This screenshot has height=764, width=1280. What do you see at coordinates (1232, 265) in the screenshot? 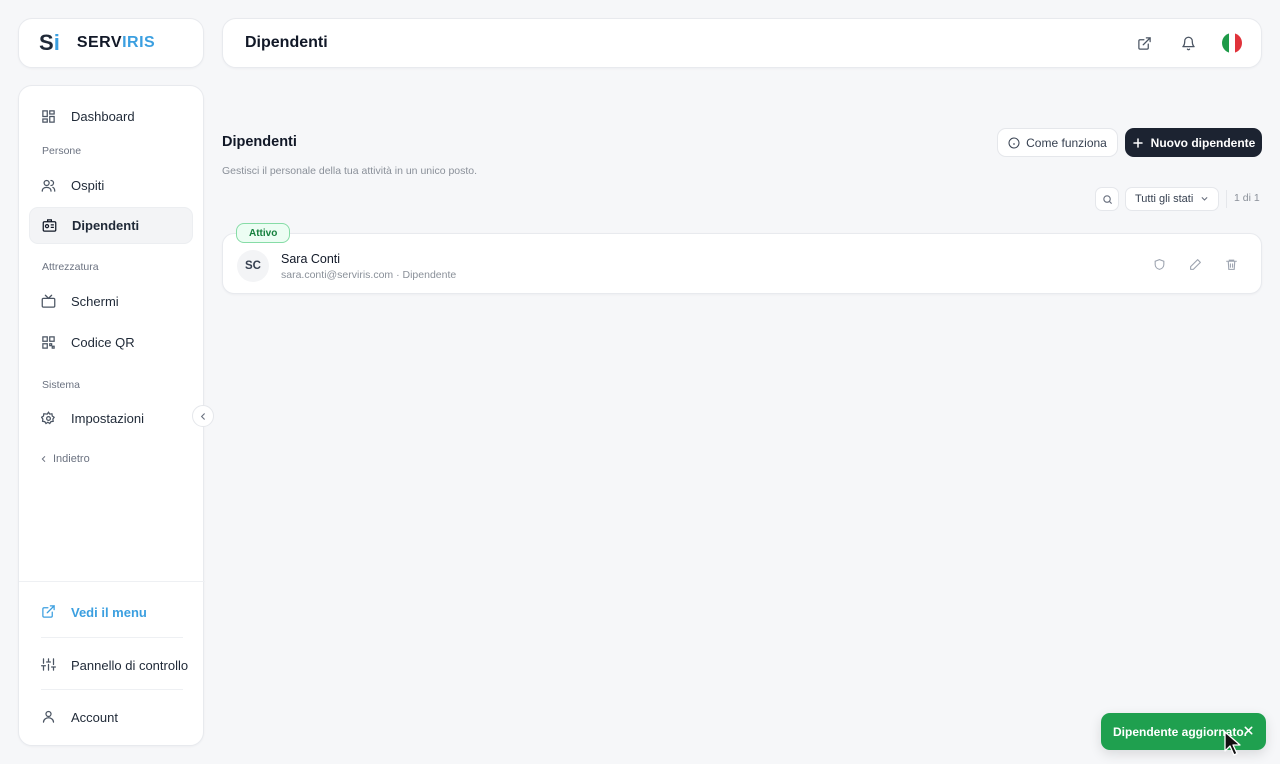
I see `delete-trash-icon` at bounding box center [1232, 265].